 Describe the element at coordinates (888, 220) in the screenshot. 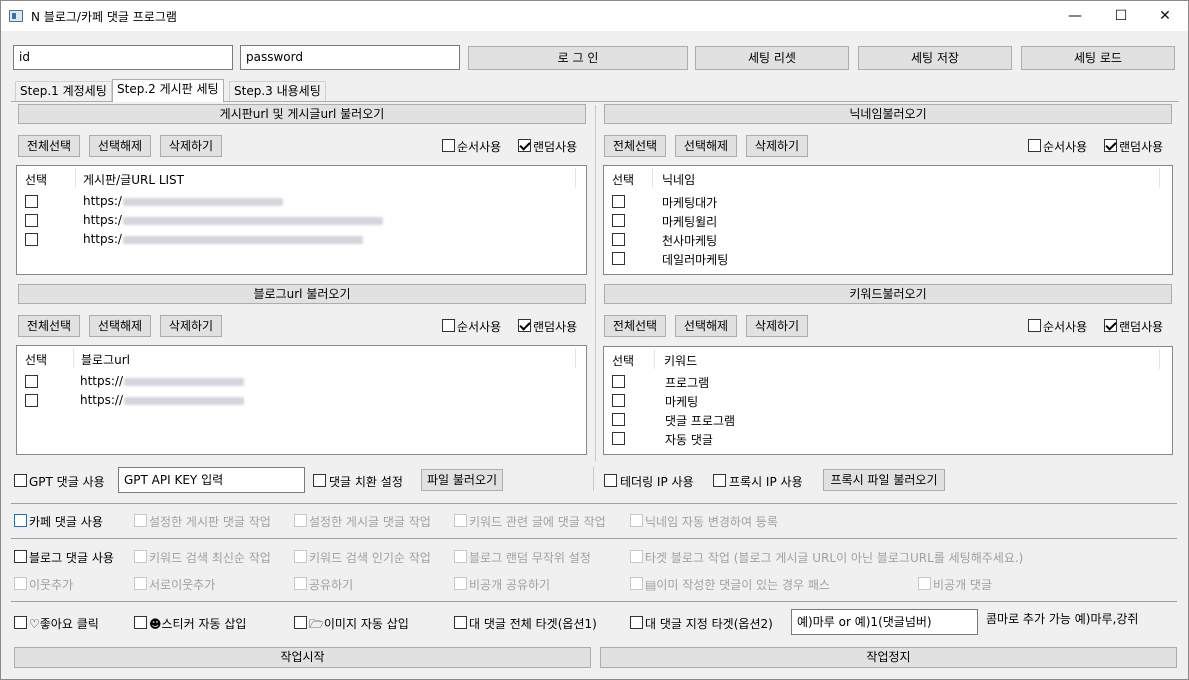

I see `nickname-list: 선택 닉네임 마케팅대가 마케팅윌리 천사마케팅 데일러마케팅` at that location.